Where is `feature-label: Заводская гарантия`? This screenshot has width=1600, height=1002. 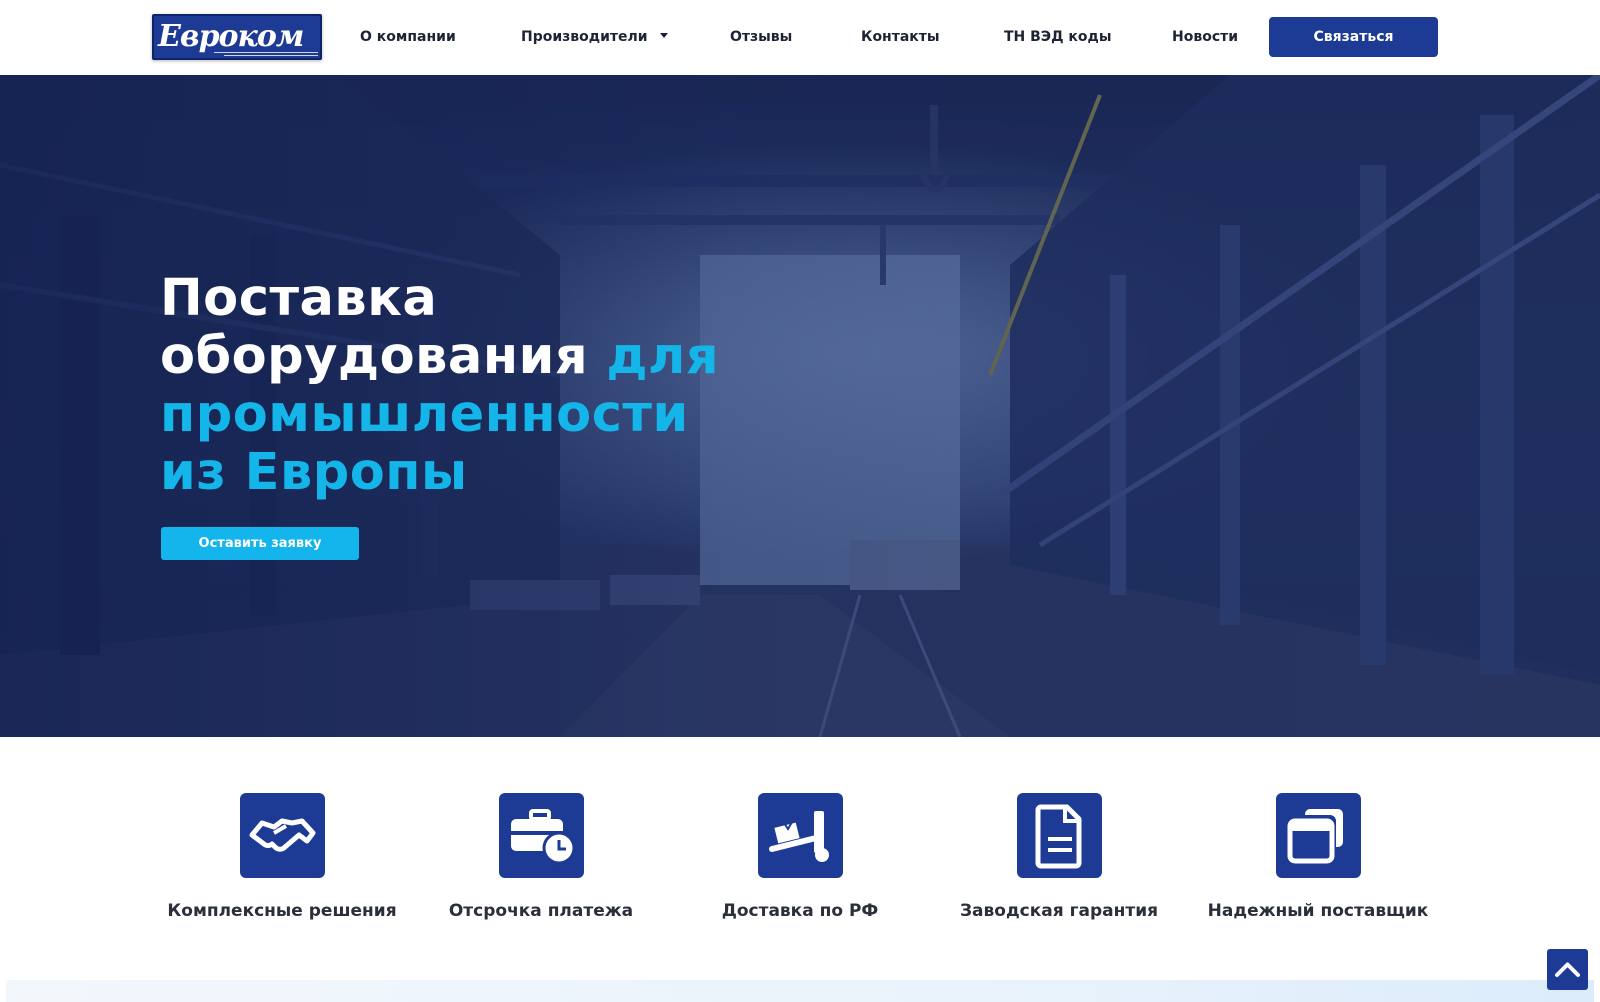 feature-label: Заводская гарантия is located at coordinates (1059, 911).